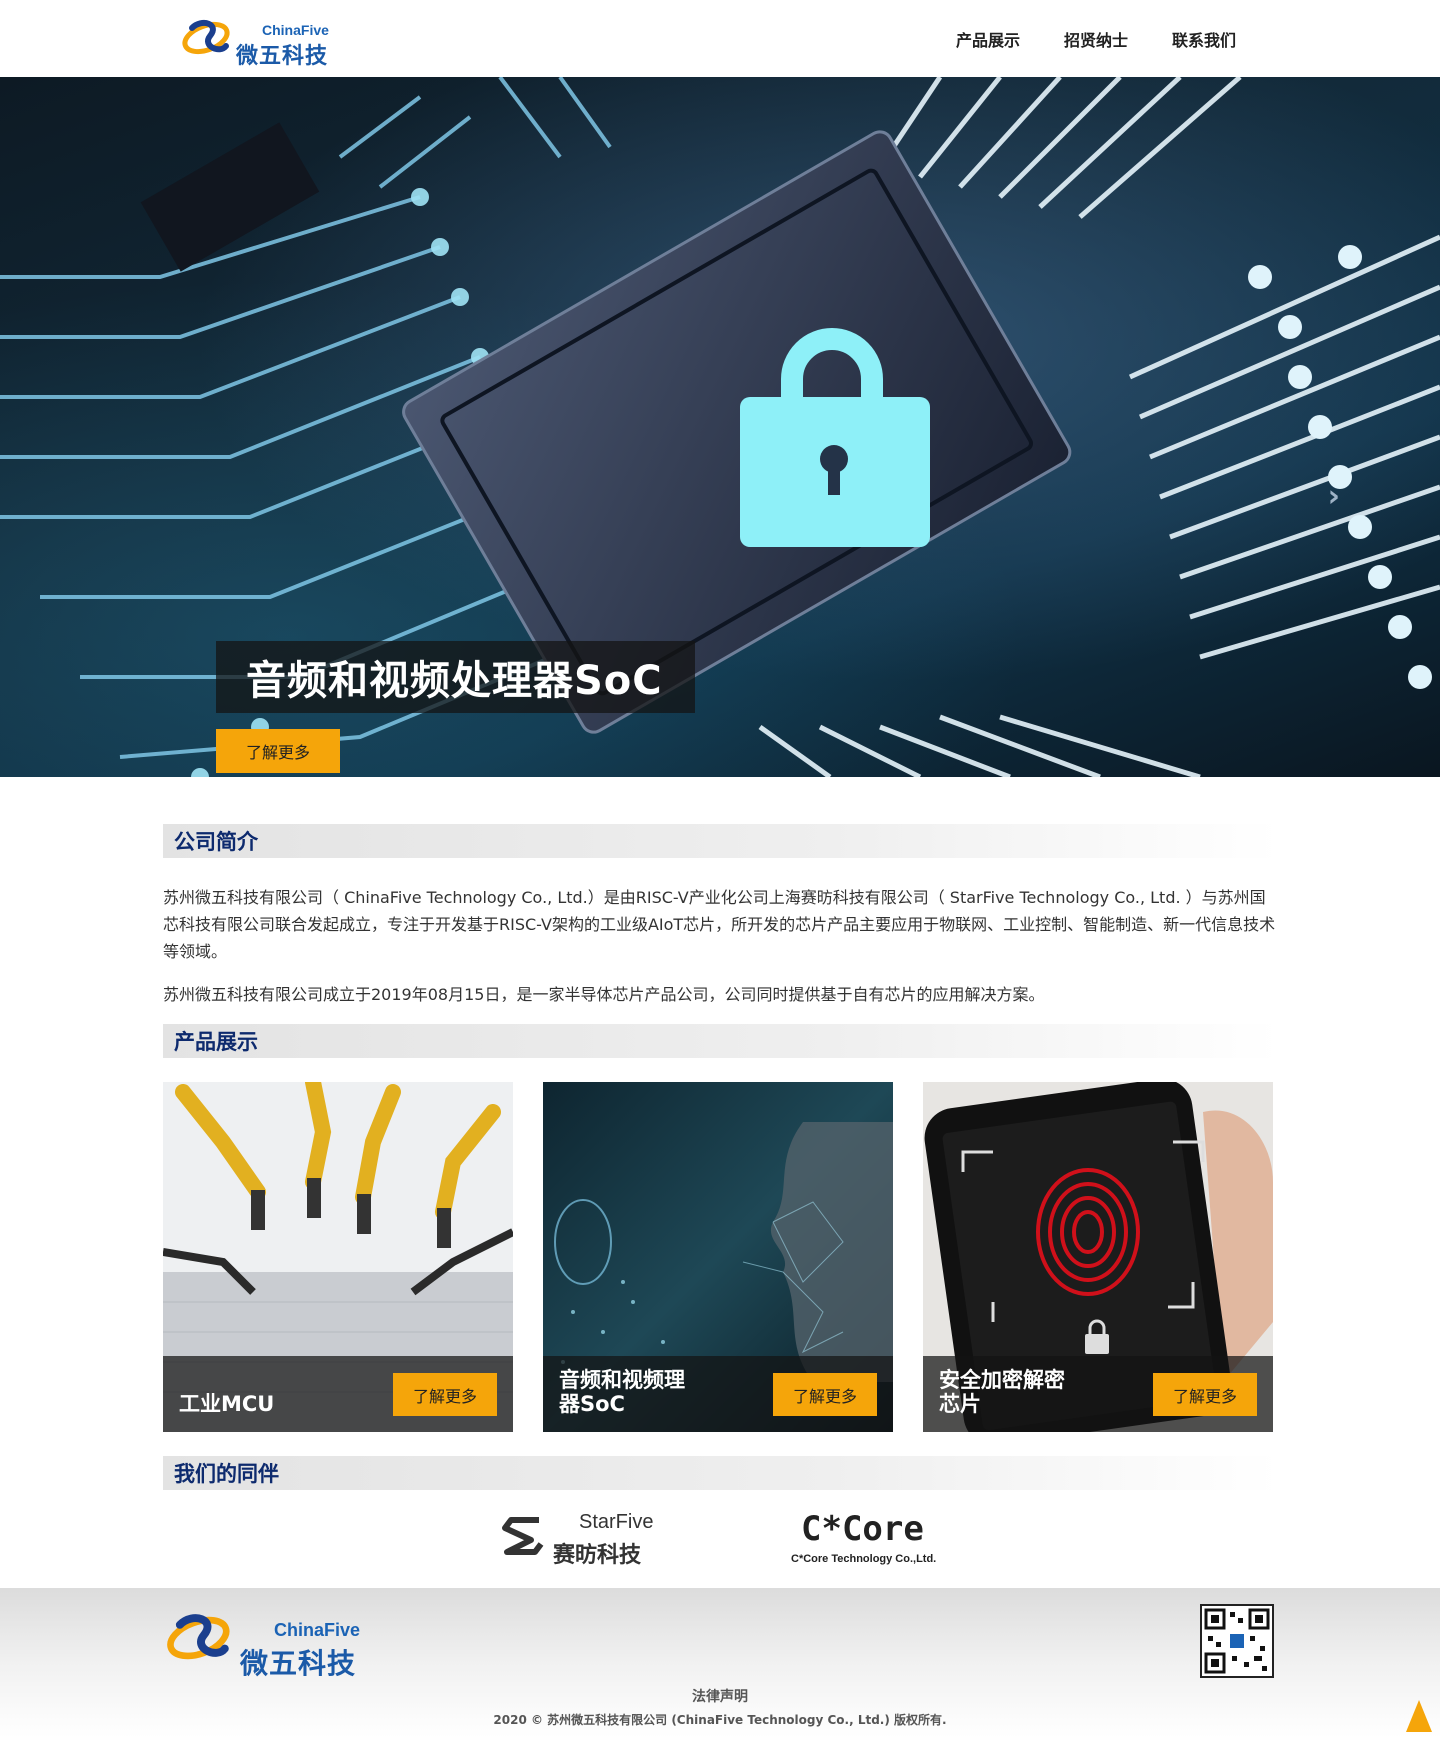 Image resolution: width=1440 pixels, height=1750 pixels. Describe the element at coordinates (622, 1392) in the screenshot. I see `product-title: 音频和视频理器SoC` at that location.